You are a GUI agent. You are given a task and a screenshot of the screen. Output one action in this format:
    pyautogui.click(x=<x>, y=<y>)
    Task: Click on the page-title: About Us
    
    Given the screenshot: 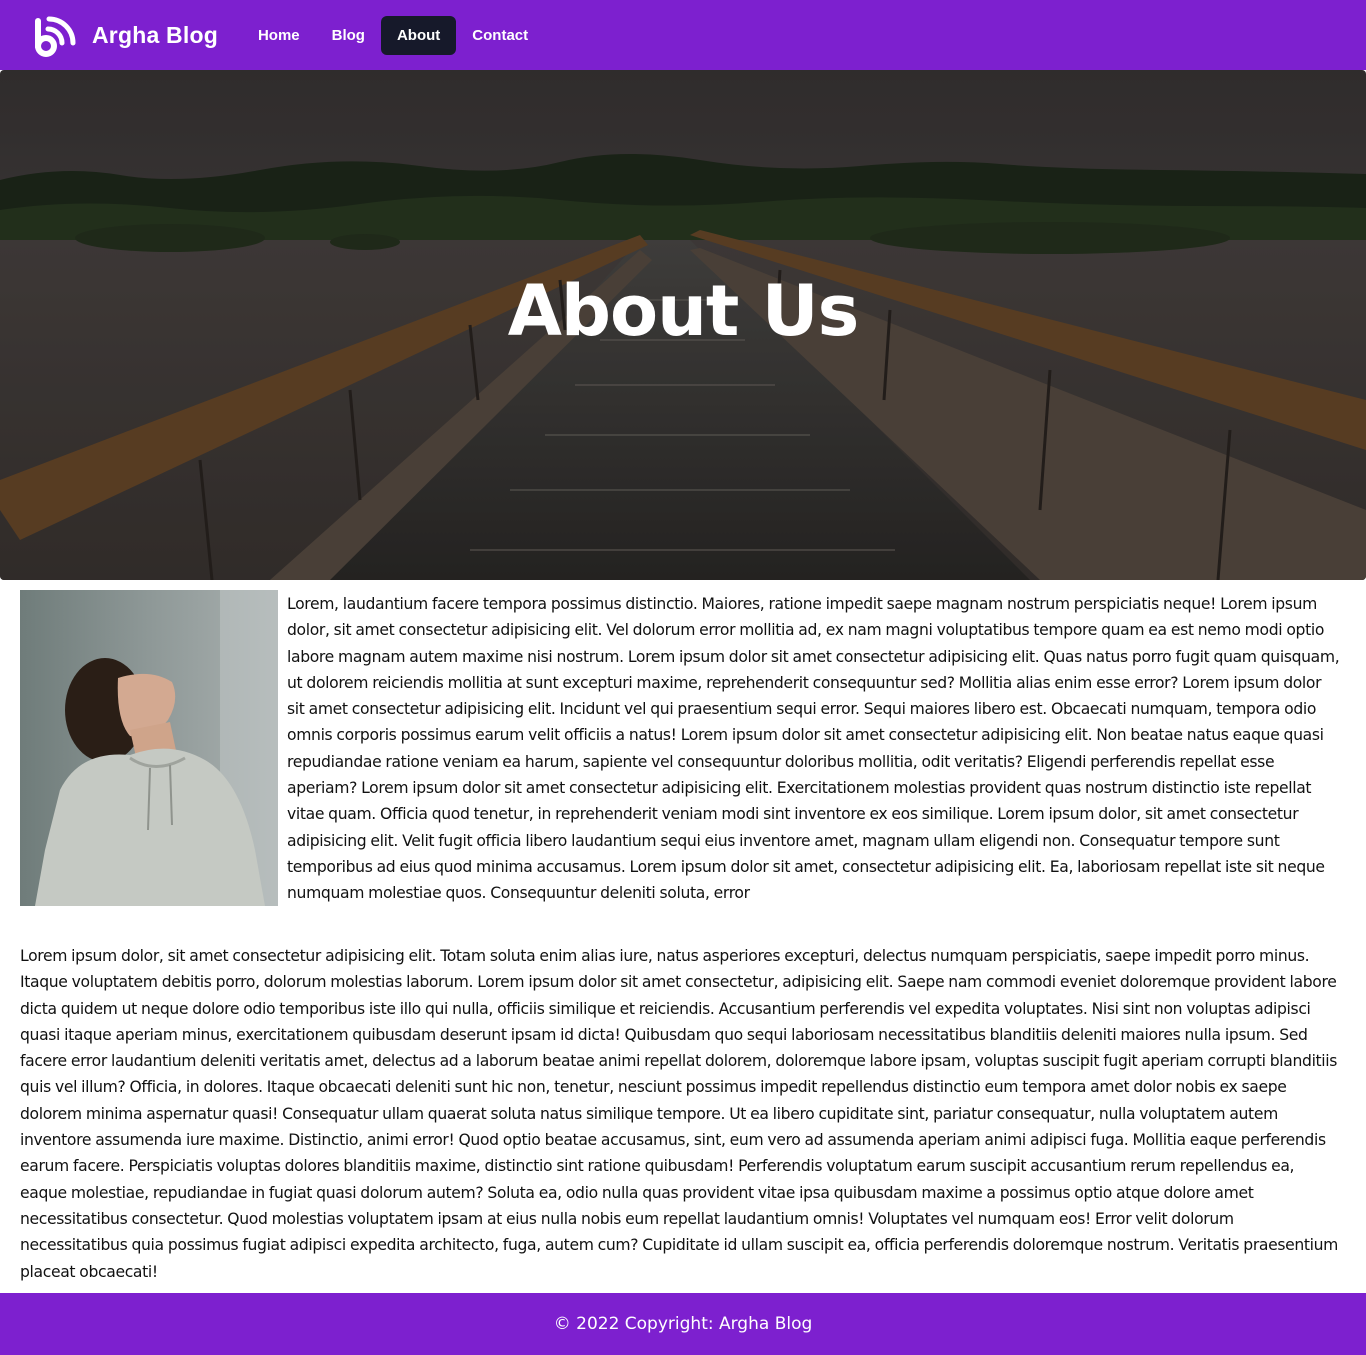 What is the action you would take?
    pyautogui.click(x=683, y=311)
    